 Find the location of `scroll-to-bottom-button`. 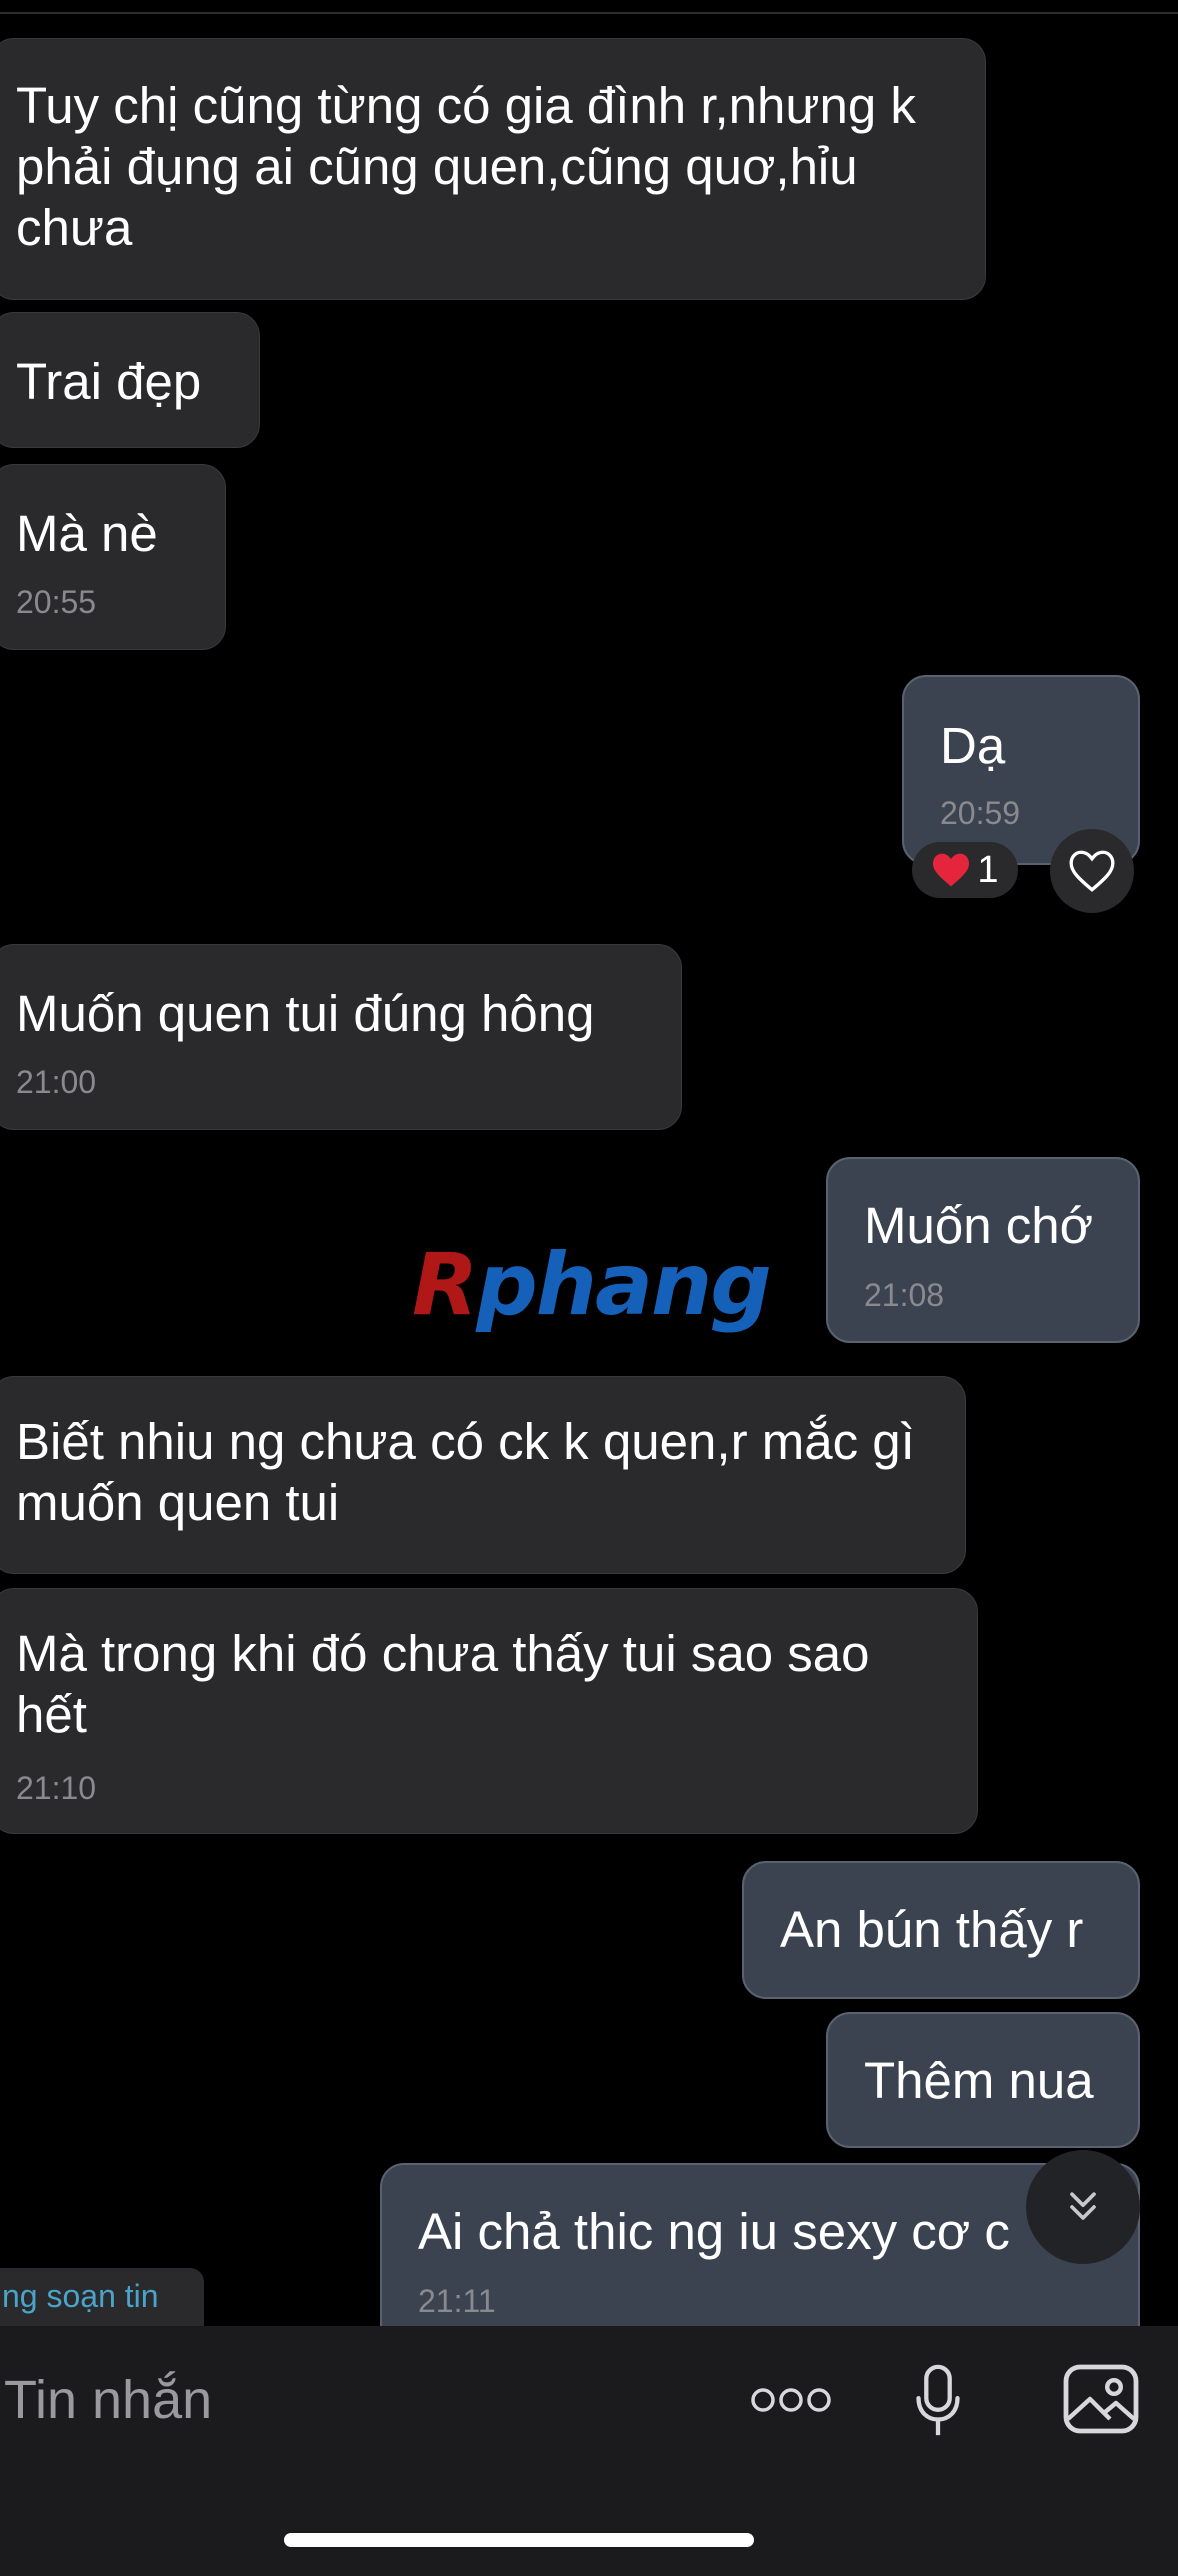

scroll-to-bottom-button is located at coordinates (1083, 2207).